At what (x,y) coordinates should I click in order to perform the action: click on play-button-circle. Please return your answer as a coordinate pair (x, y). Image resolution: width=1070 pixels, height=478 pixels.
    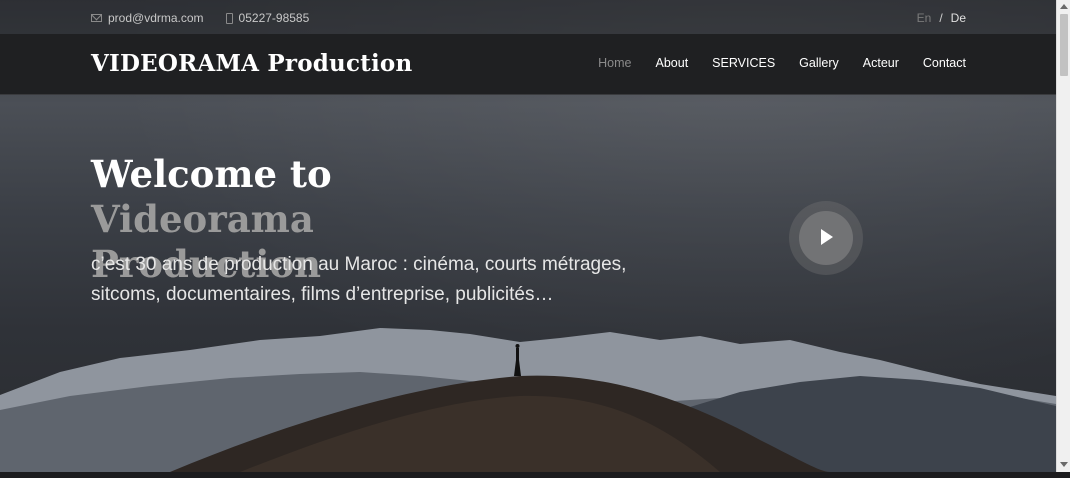
    Looking at the image, I should click on (826, 238).